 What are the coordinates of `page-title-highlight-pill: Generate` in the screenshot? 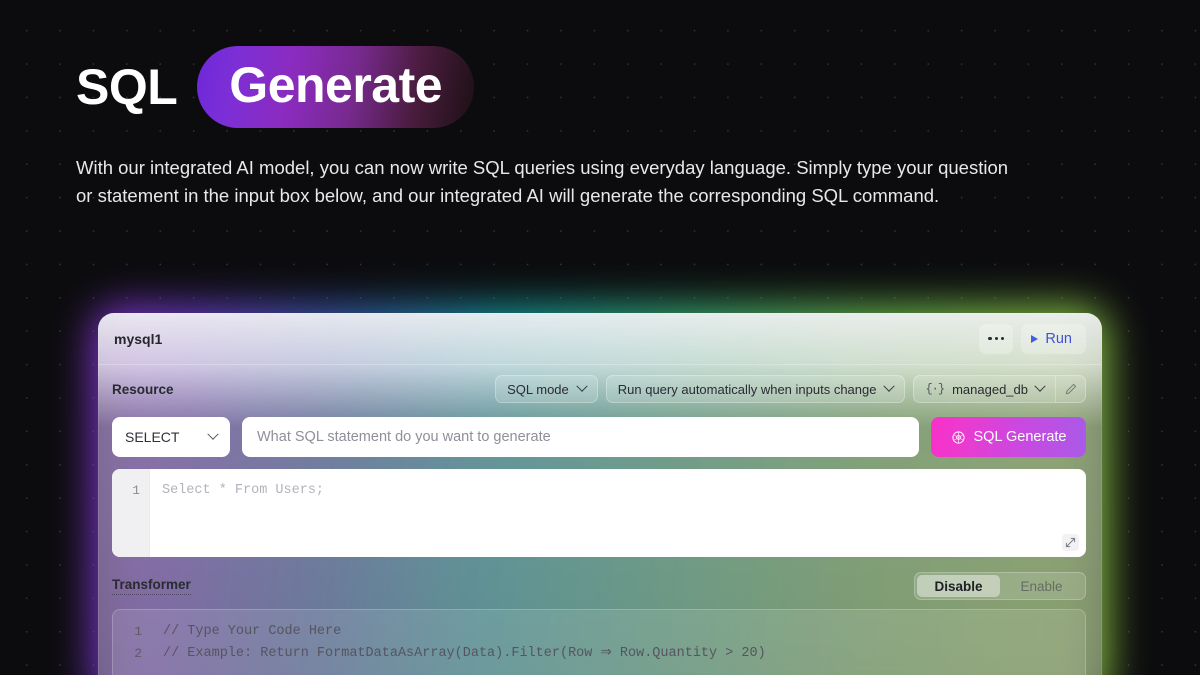 It's located at (336, 87).